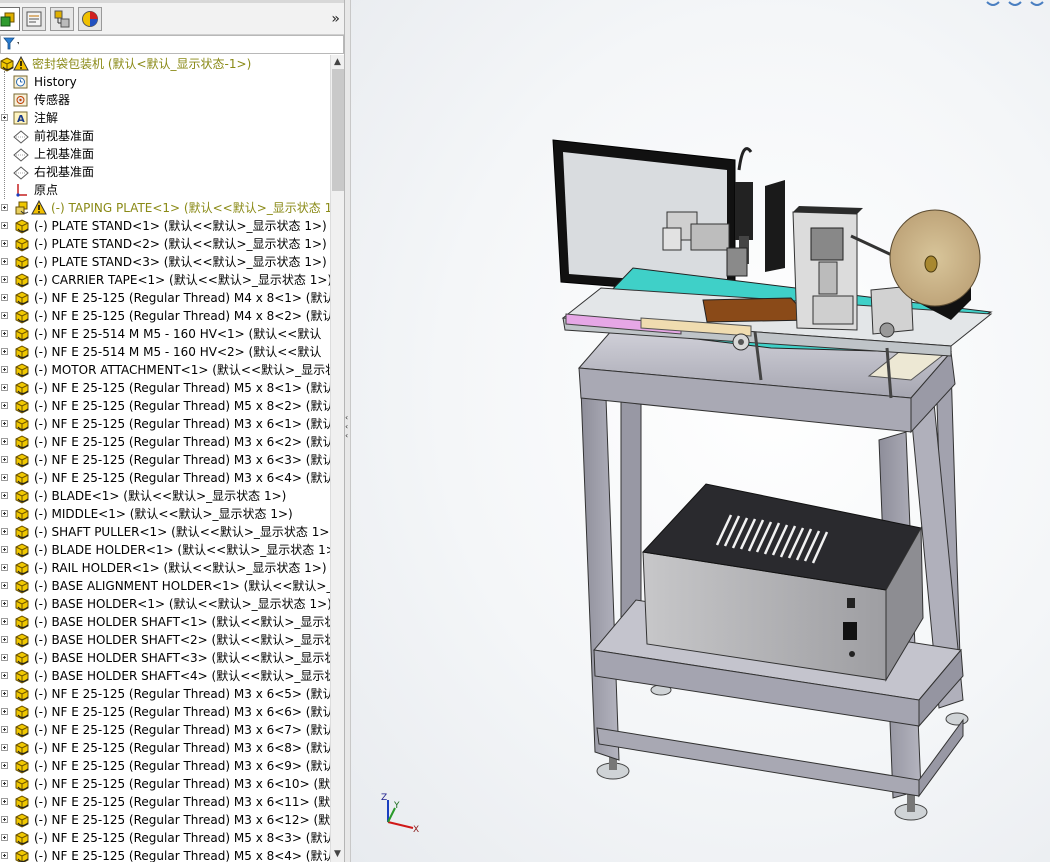 The image size is (1050, 862). I want to click on expand-panel-icon: », so click(335, 19).